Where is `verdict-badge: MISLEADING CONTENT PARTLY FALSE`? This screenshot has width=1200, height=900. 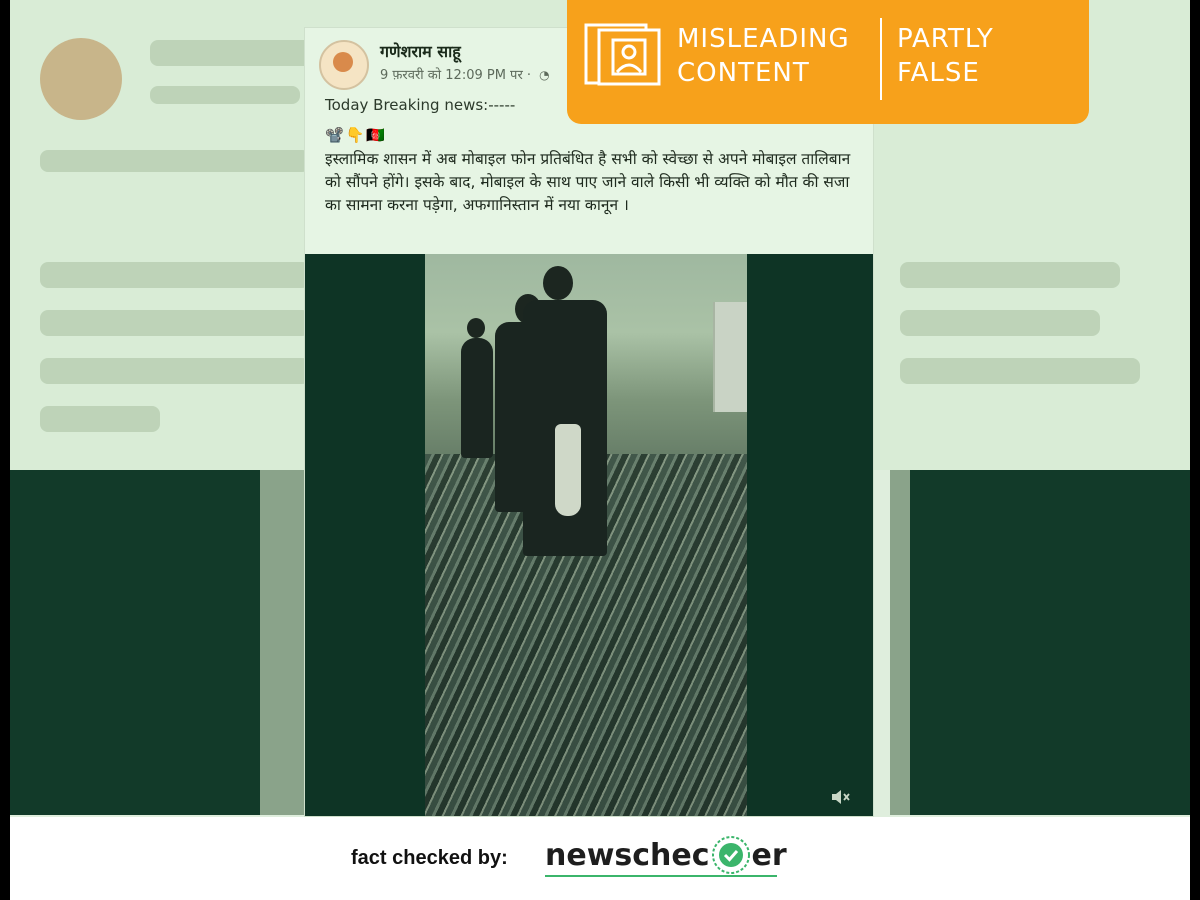
verdict-badge: MISLEADING CONTENT PARTLY FALSE is located at coordinates (828, 62).